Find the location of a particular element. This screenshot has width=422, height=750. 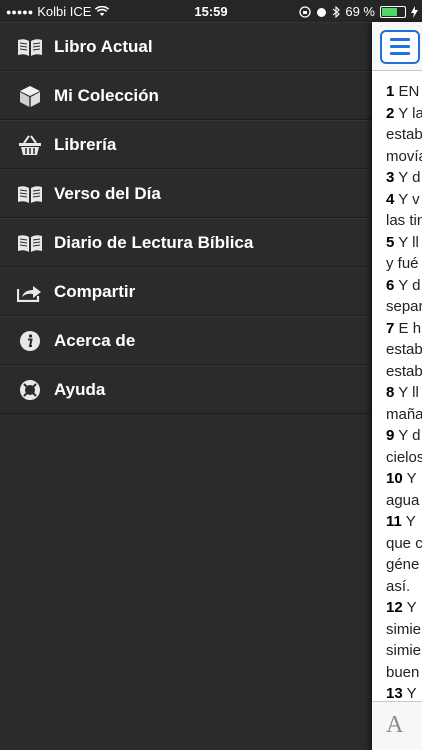

reader-footer: A is located at coordinates (397, 725).